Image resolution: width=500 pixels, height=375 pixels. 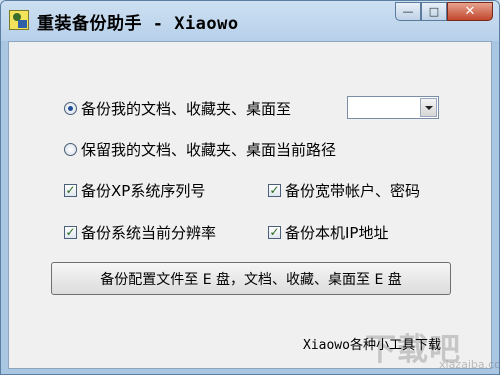 I want to click on check-backup-broadband-label: 备份宽带帐户、密码, so click(x=353, y=191).